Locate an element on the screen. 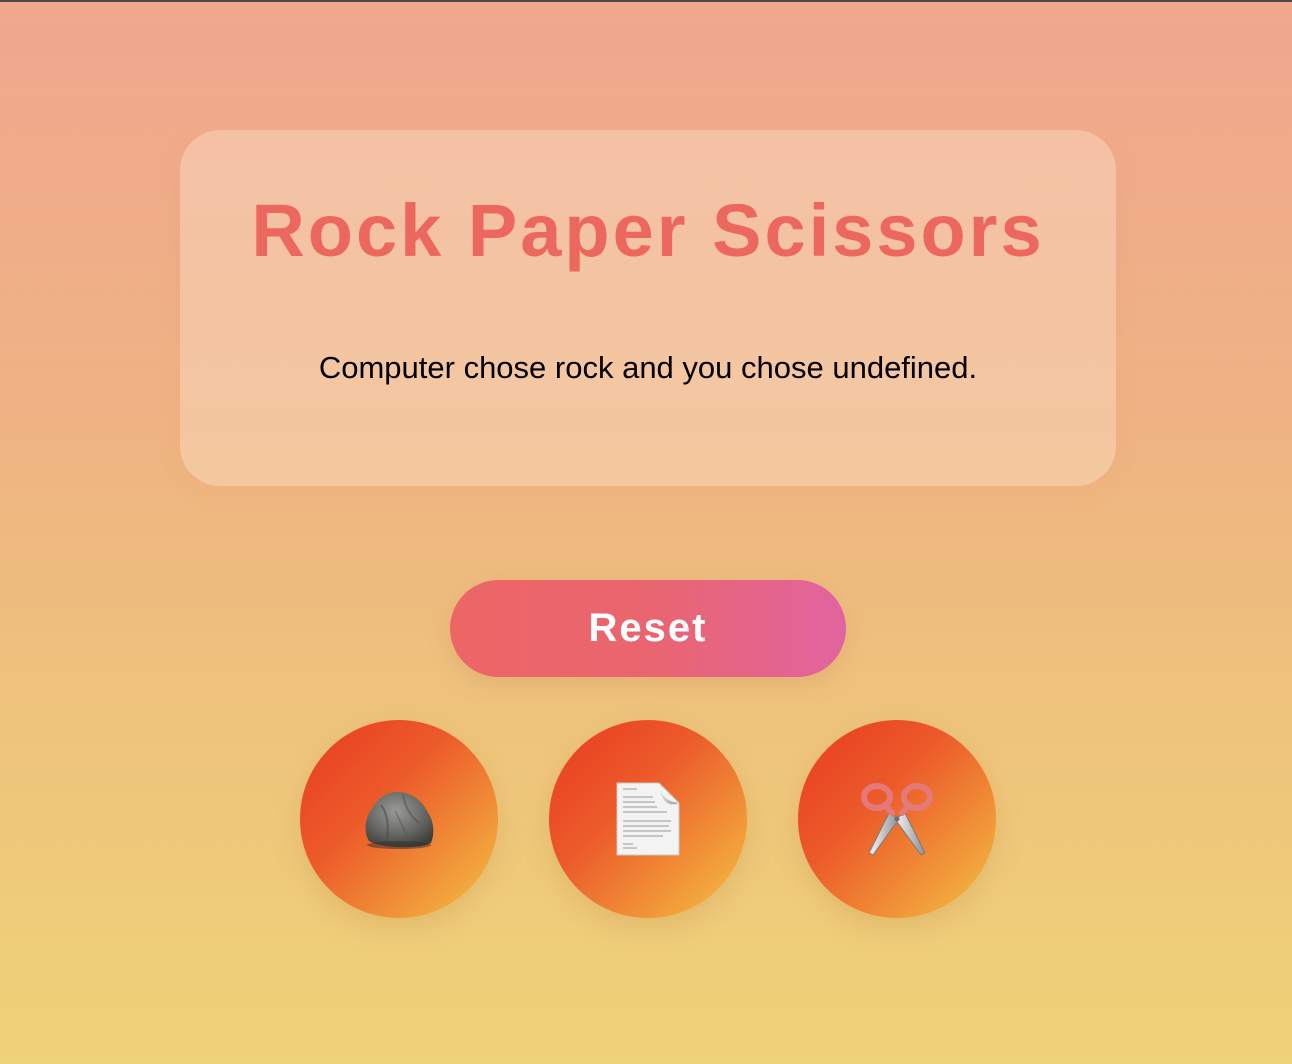 Image resolution: width=1292 pixels, height=1064 pixels. scissors-icon is located at coordinates (897, 819).